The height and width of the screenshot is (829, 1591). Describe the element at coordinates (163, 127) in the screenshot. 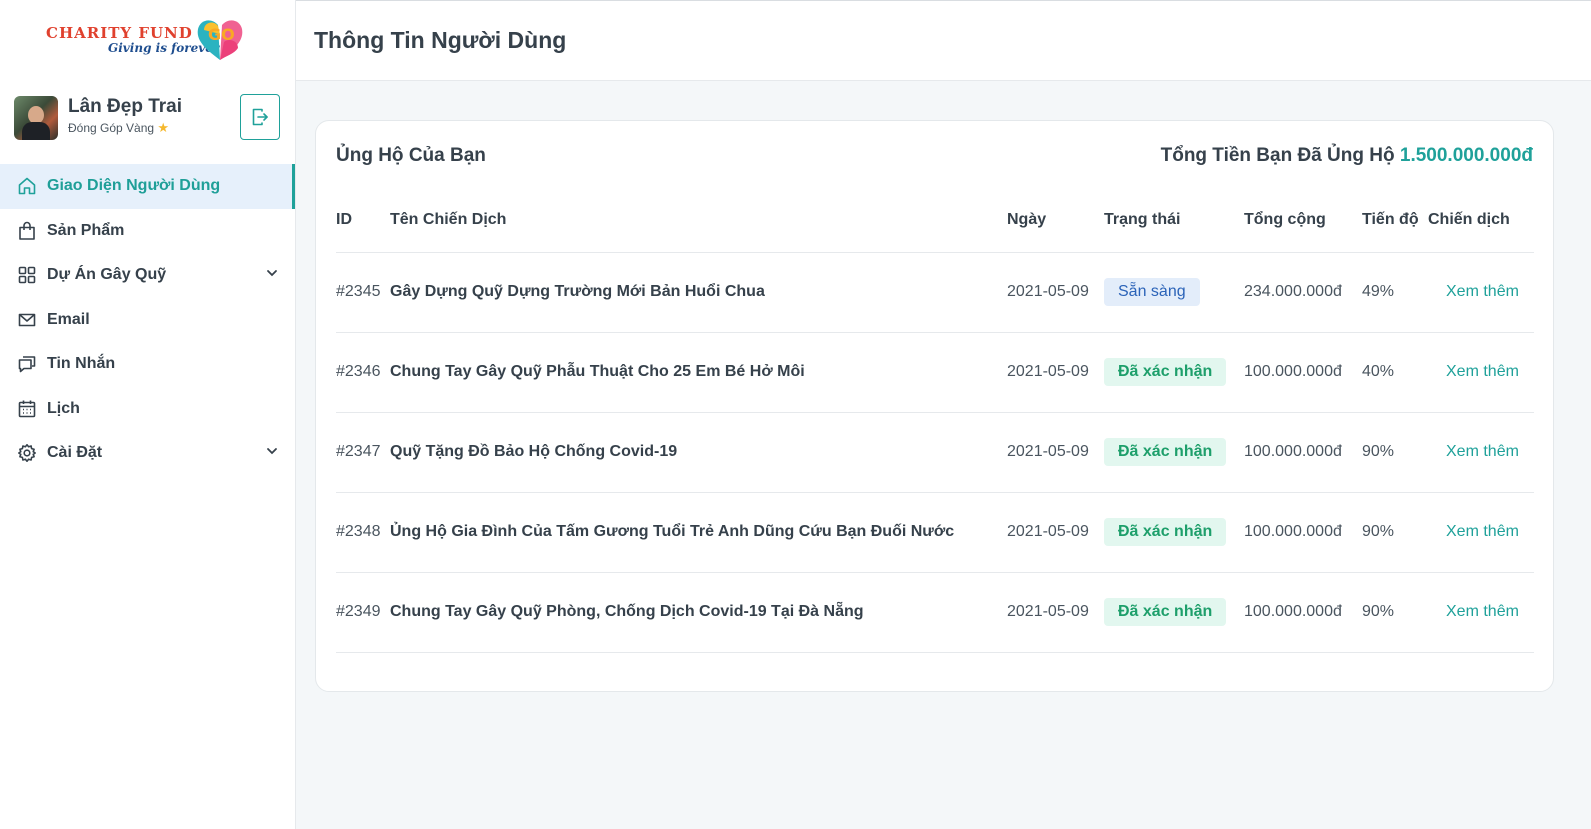

I see `star-icon: ★` at that location.